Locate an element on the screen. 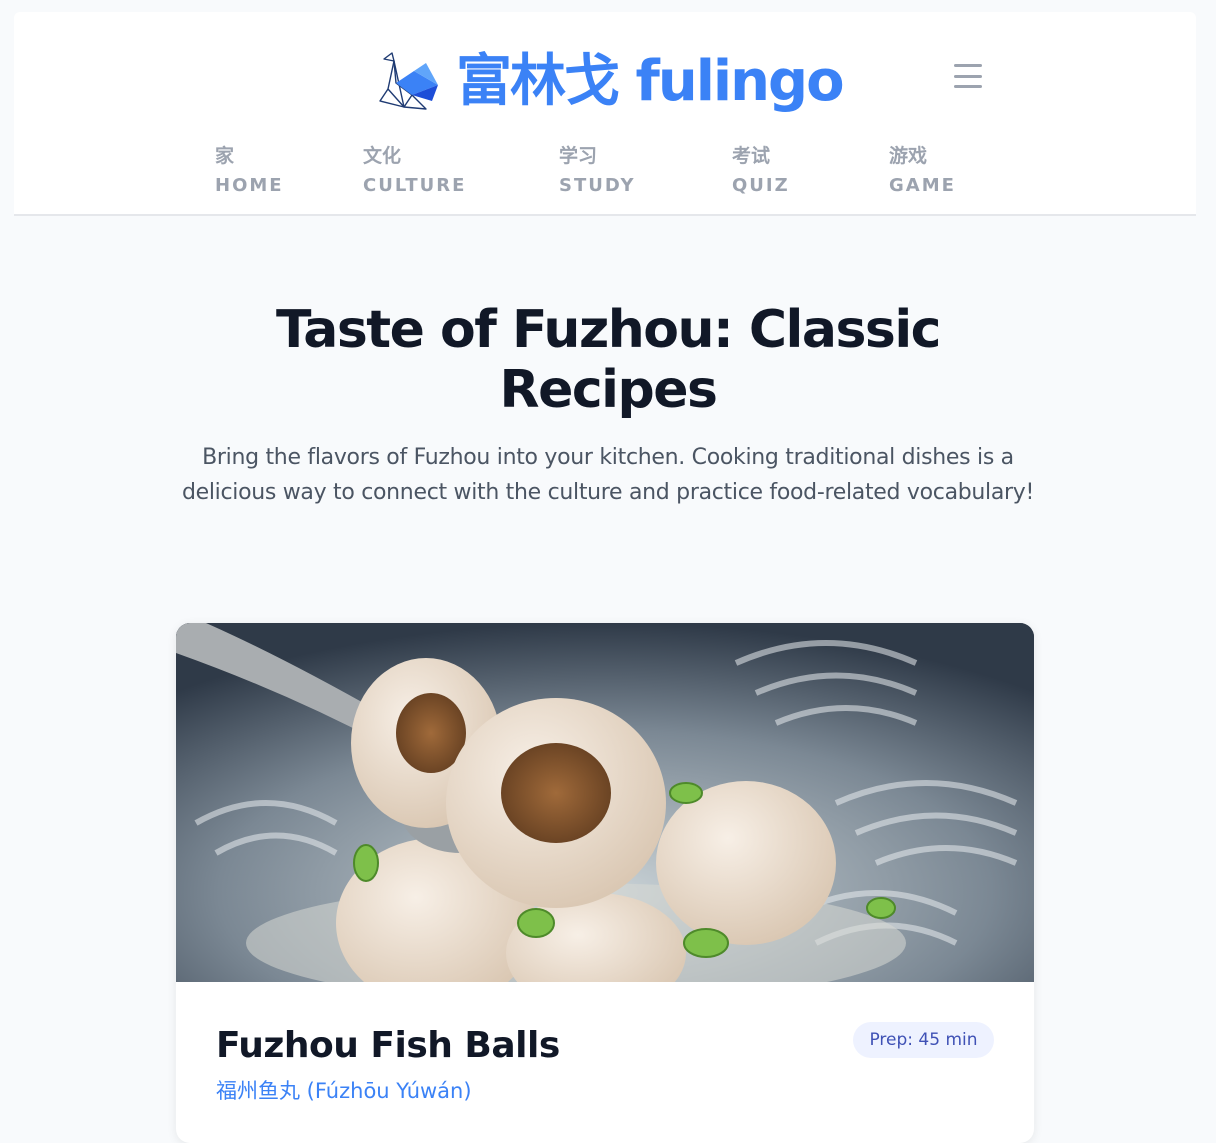 This screenshot has width=1216, height=1143. nav-home-zh: 家 is located at coordinates (225, 156).